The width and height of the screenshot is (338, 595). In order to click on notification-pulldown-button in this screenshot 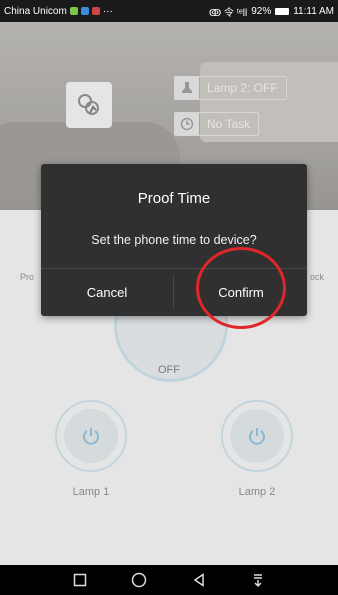, I will do `click(258, 580)`.